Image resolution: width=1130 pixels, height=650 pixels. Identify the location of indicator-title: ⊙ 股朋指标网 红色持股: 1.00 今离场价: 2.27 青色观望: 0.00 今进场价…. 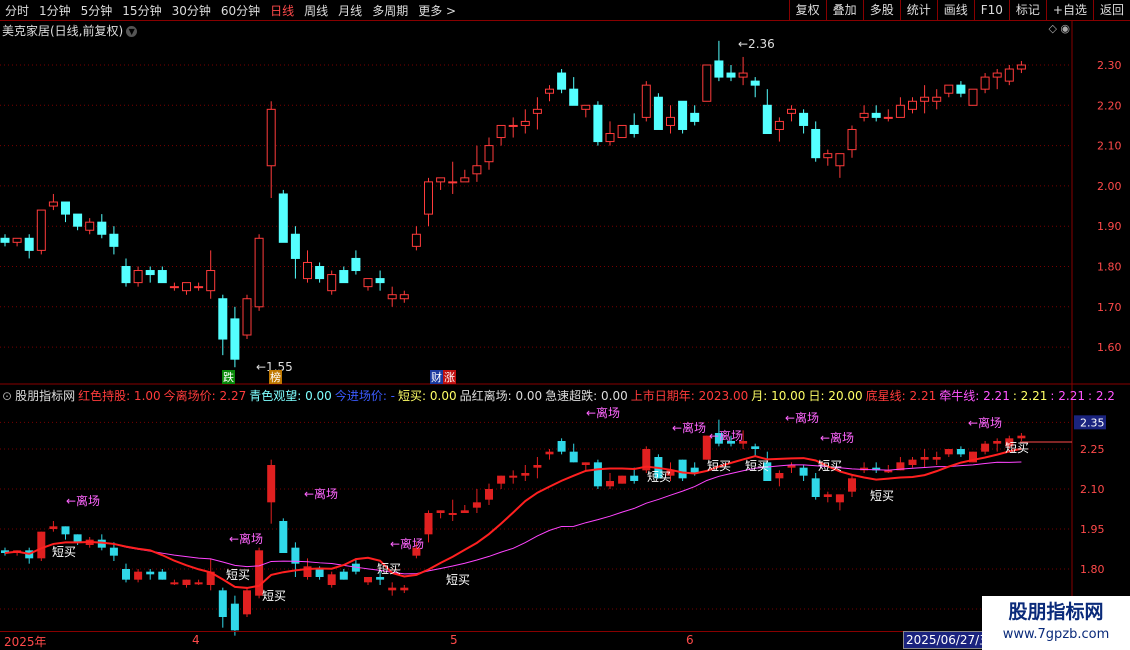
(560, 395).